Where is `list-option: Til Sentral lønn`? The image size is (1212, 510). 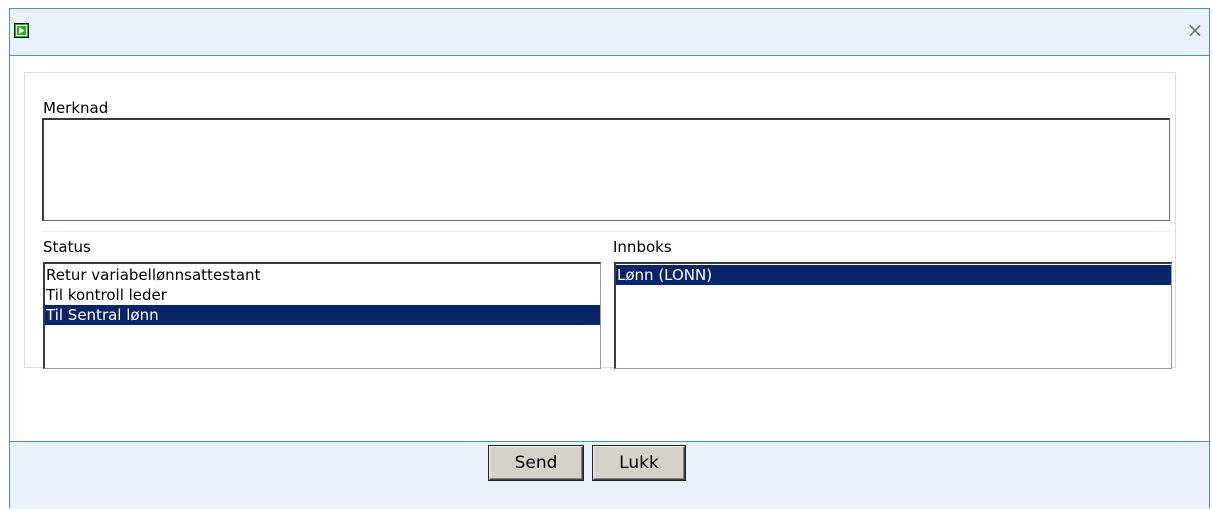 list-option: Til Sentral lønn is located at coordinates (322, 315).